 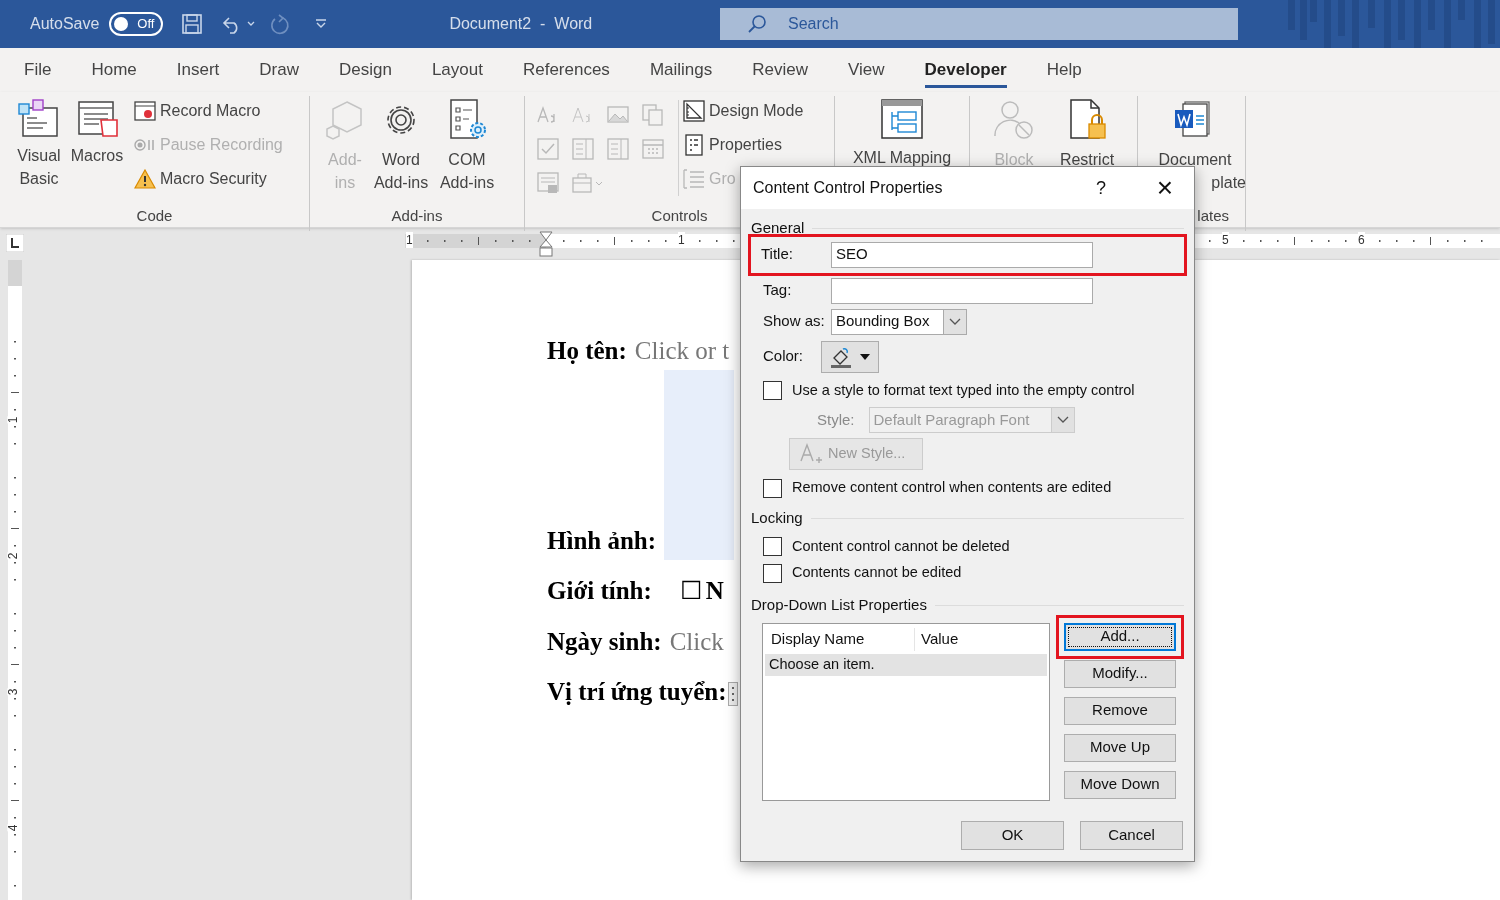 I want to click on ruler-number: 3, so click(x=13, y=692).